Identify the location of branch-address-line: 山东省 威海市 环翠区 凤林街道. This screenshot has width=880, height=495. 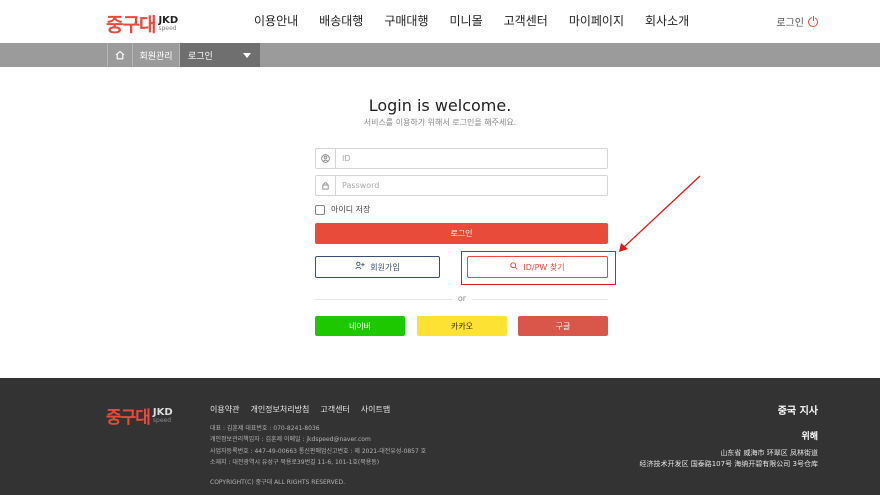
(769, 453).